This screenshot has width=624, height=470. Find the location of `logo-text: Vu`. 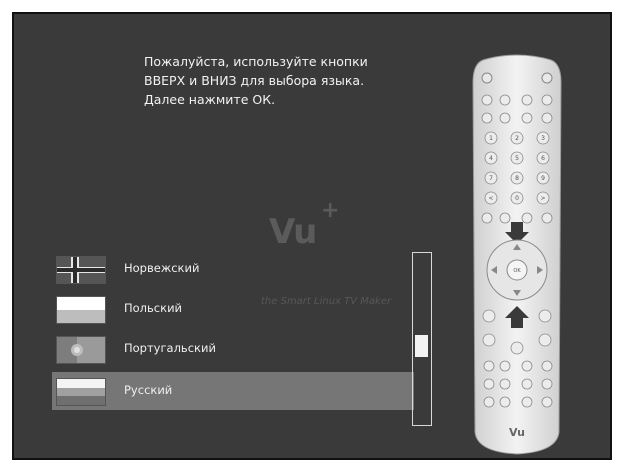

logo-text: Vu is located at coordinates (293, 232).